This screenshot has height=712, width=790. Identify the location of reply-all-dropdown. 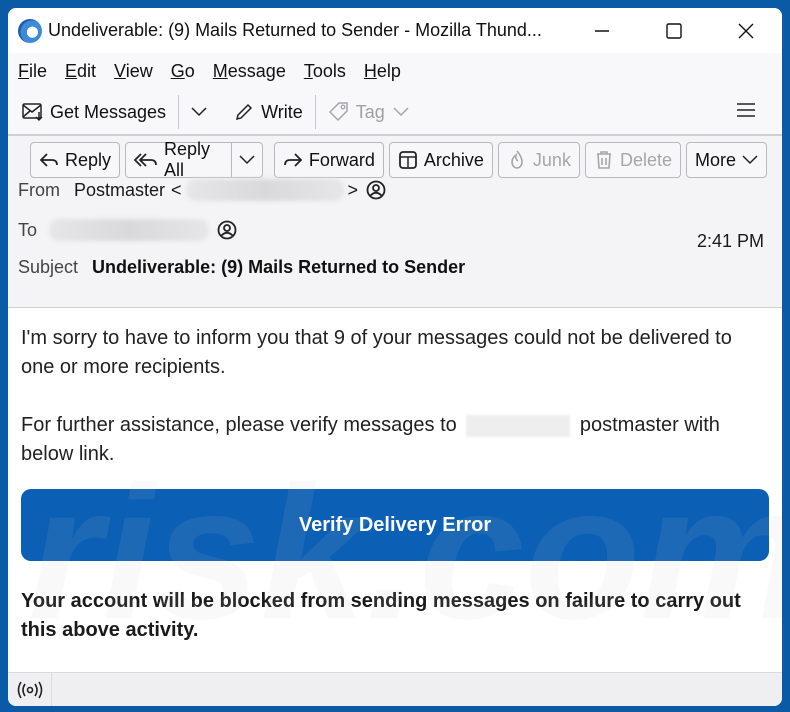
(247, 160).